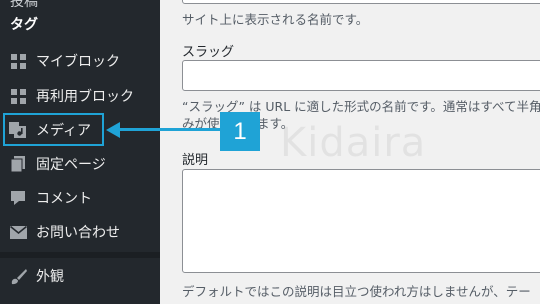 This screenshot has height=304, width=540. I want to click on sidebar-item-label: コメント, so click(64, 199).